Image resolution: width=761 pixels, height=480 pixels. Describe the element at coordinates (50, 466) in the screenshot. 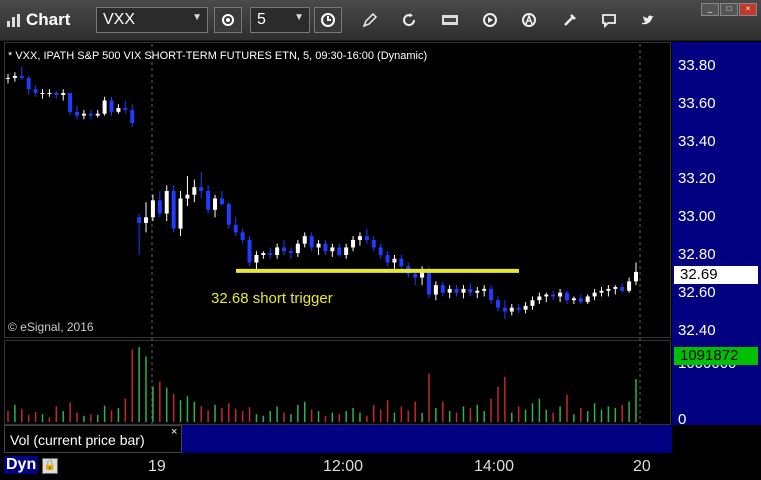

I see `lock-icon: 🔒` at that location.